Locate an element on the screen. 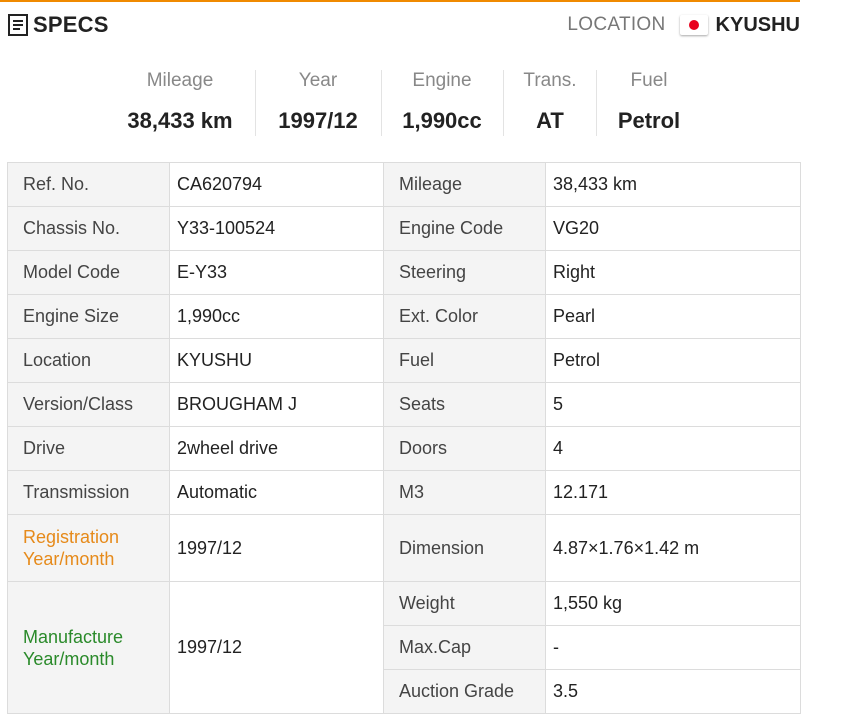  registration-label-line1: Registration is located at coordinates (71, 537).